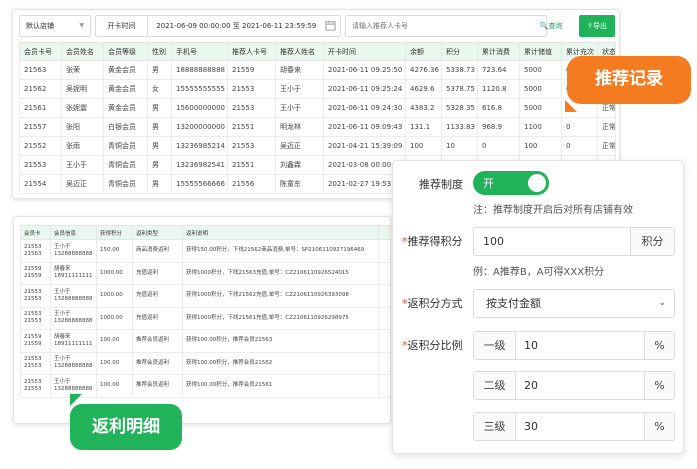 The width and height of the screenshot is (697, 469). I want to click on search-button: 🔍查询, so click(551, 26).